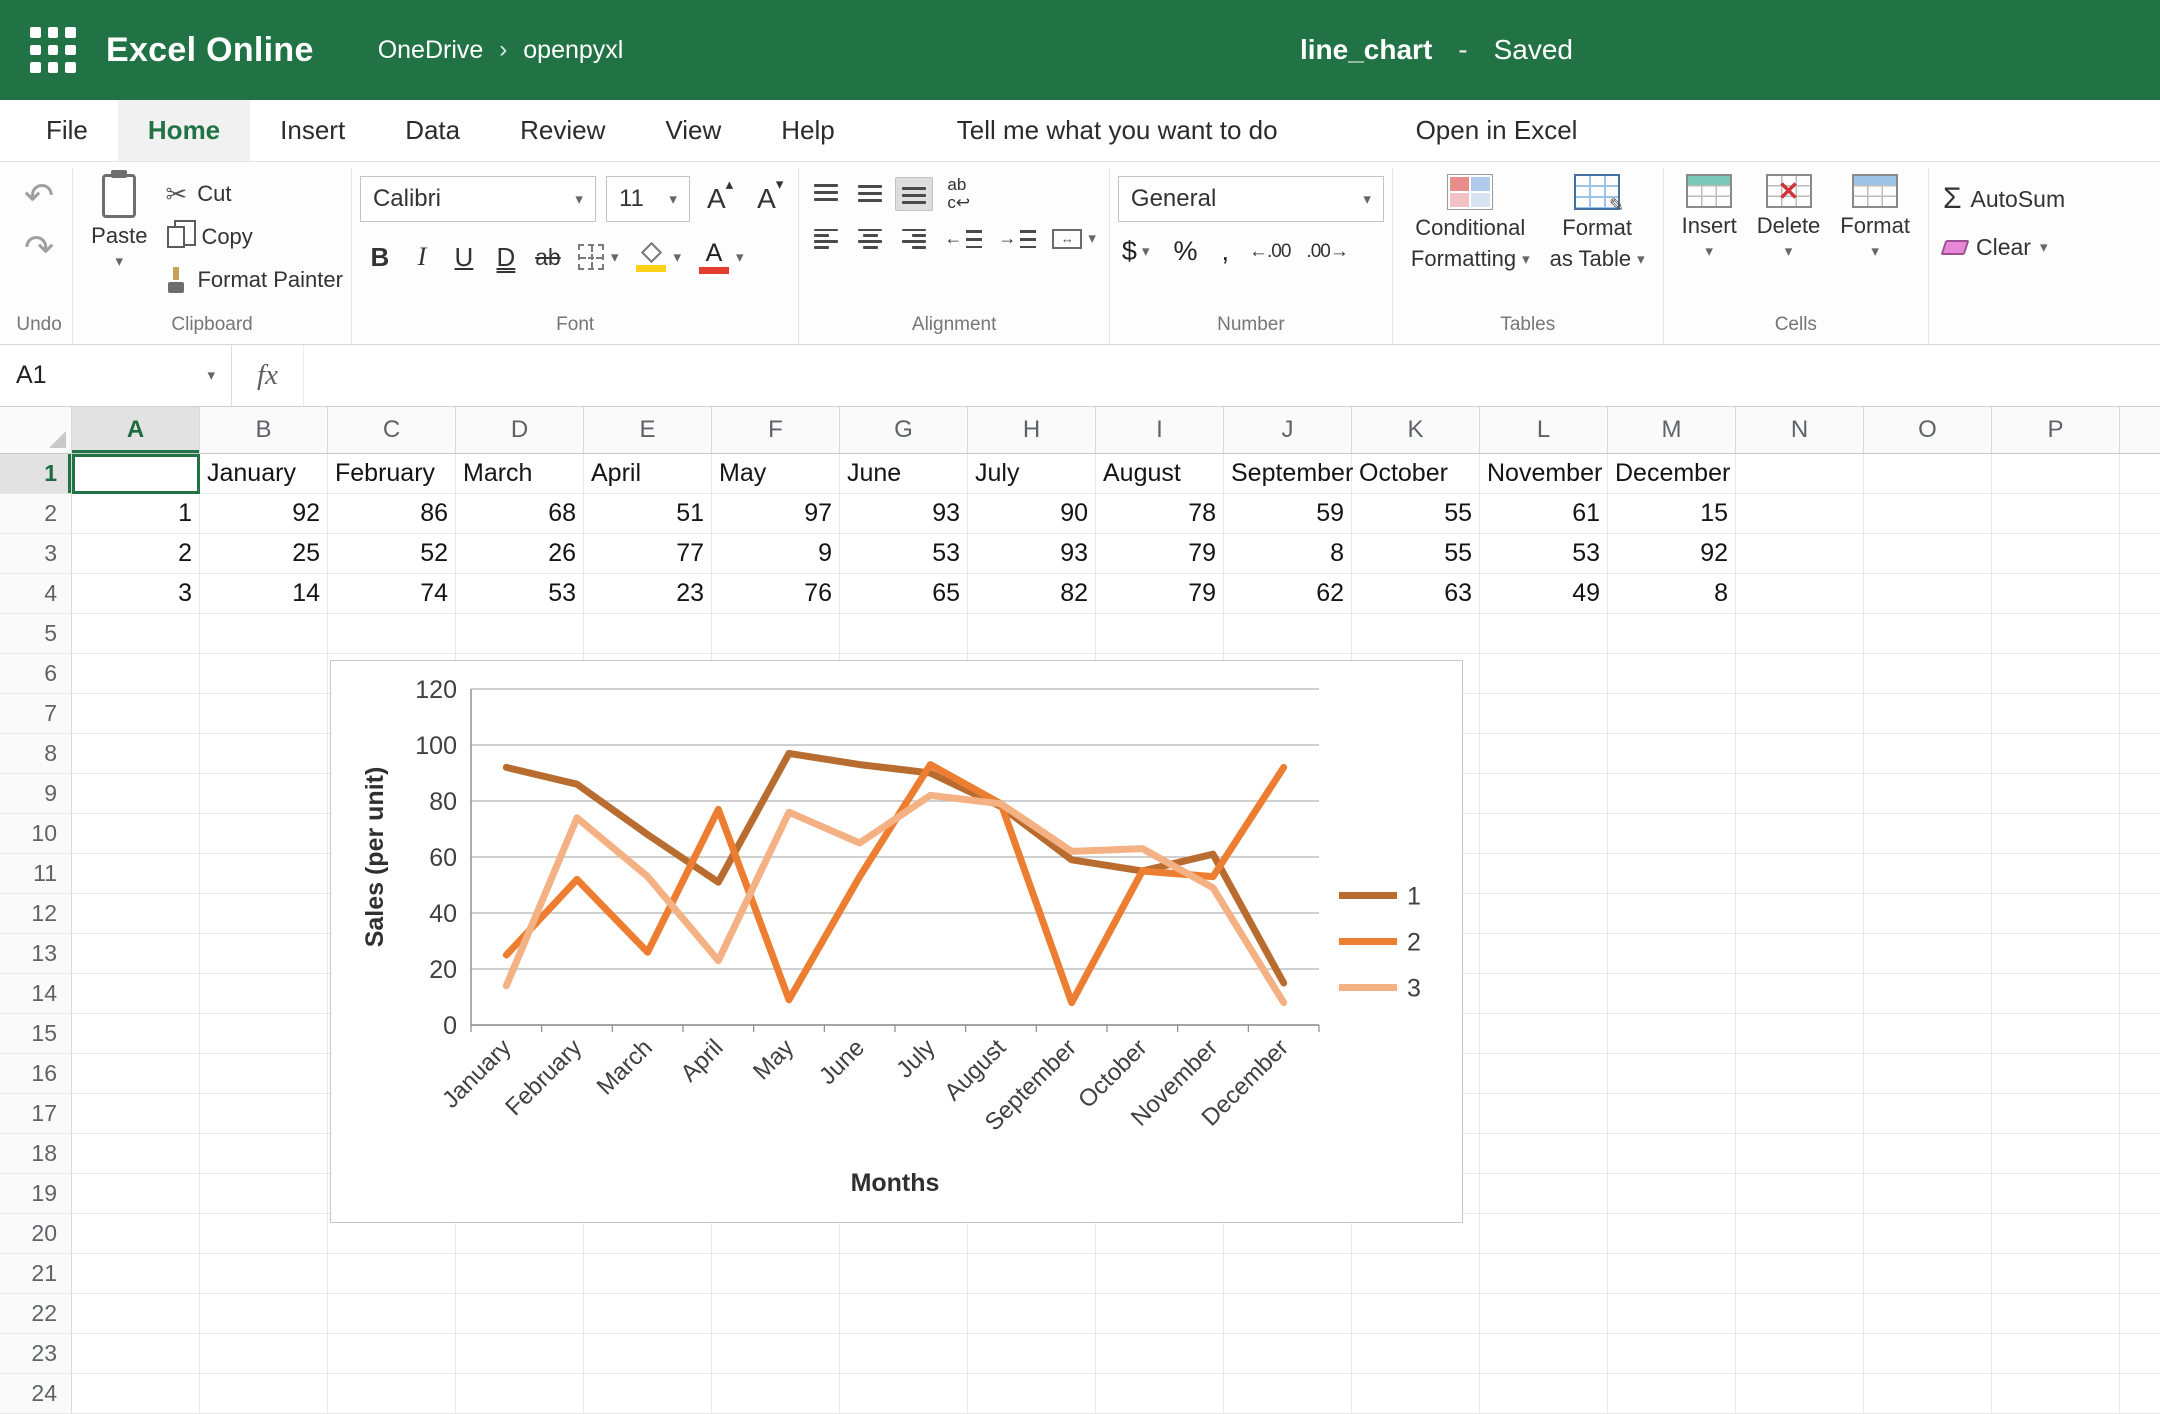  I want to click on cell-A12, so click(136, 914).